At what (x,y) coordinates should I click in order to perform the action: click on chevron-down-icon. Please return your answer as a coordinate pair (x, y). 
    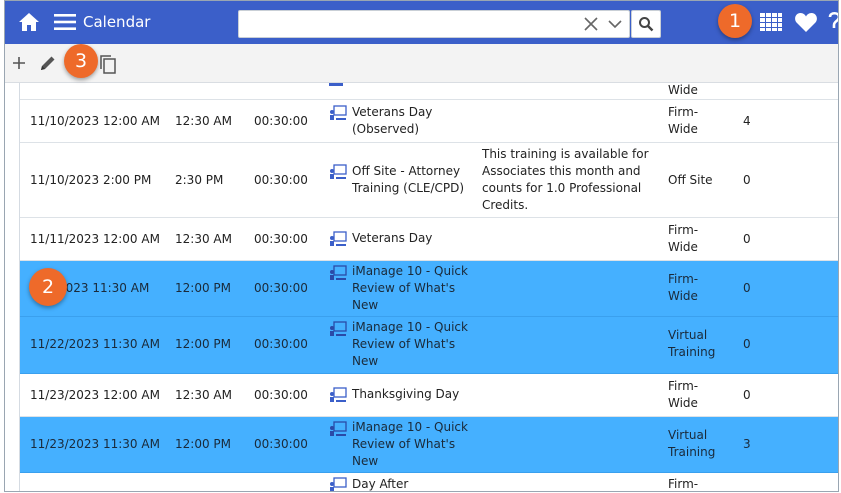
    Looking at the image, I should click on (615, 24).